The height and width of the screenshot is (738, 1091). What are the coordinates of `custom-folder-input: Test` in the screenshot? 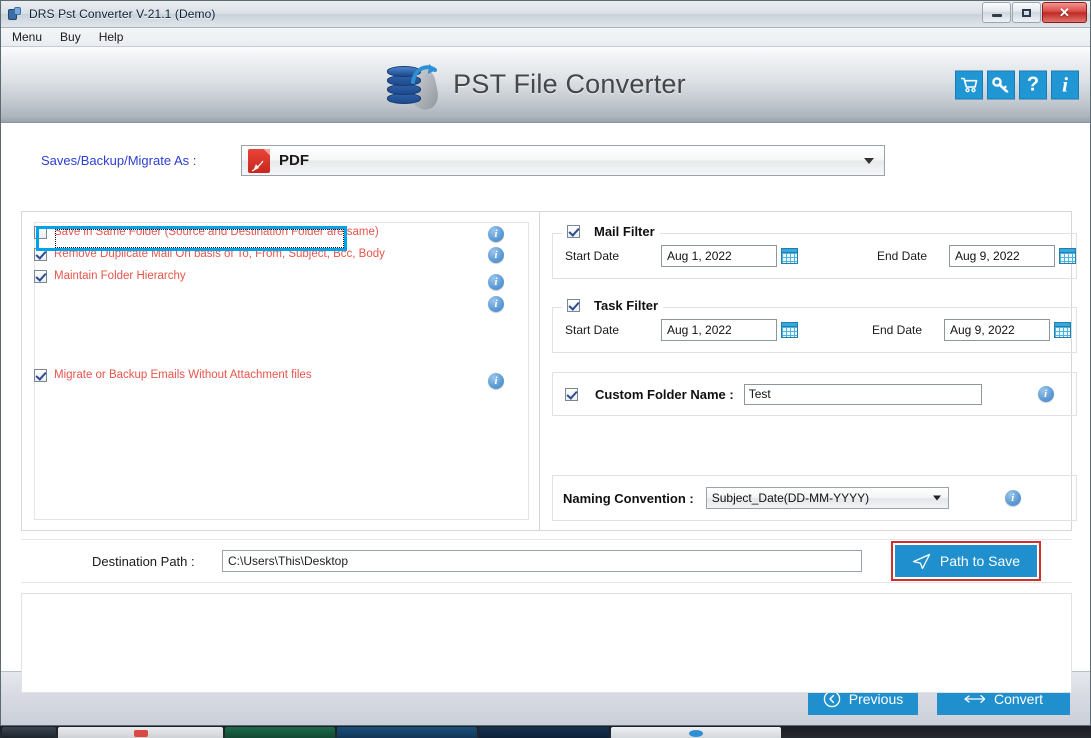 It's located at (862, 394).